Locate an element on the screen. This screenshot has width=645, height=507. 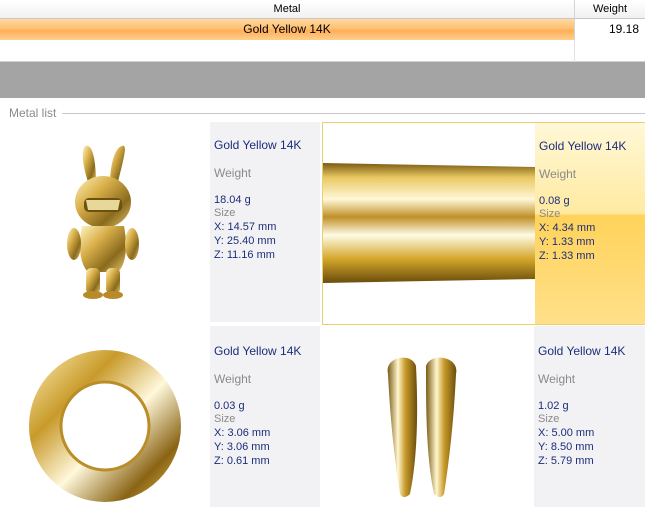
item-weight: 18.04 g is located at coordinates (232, 200).